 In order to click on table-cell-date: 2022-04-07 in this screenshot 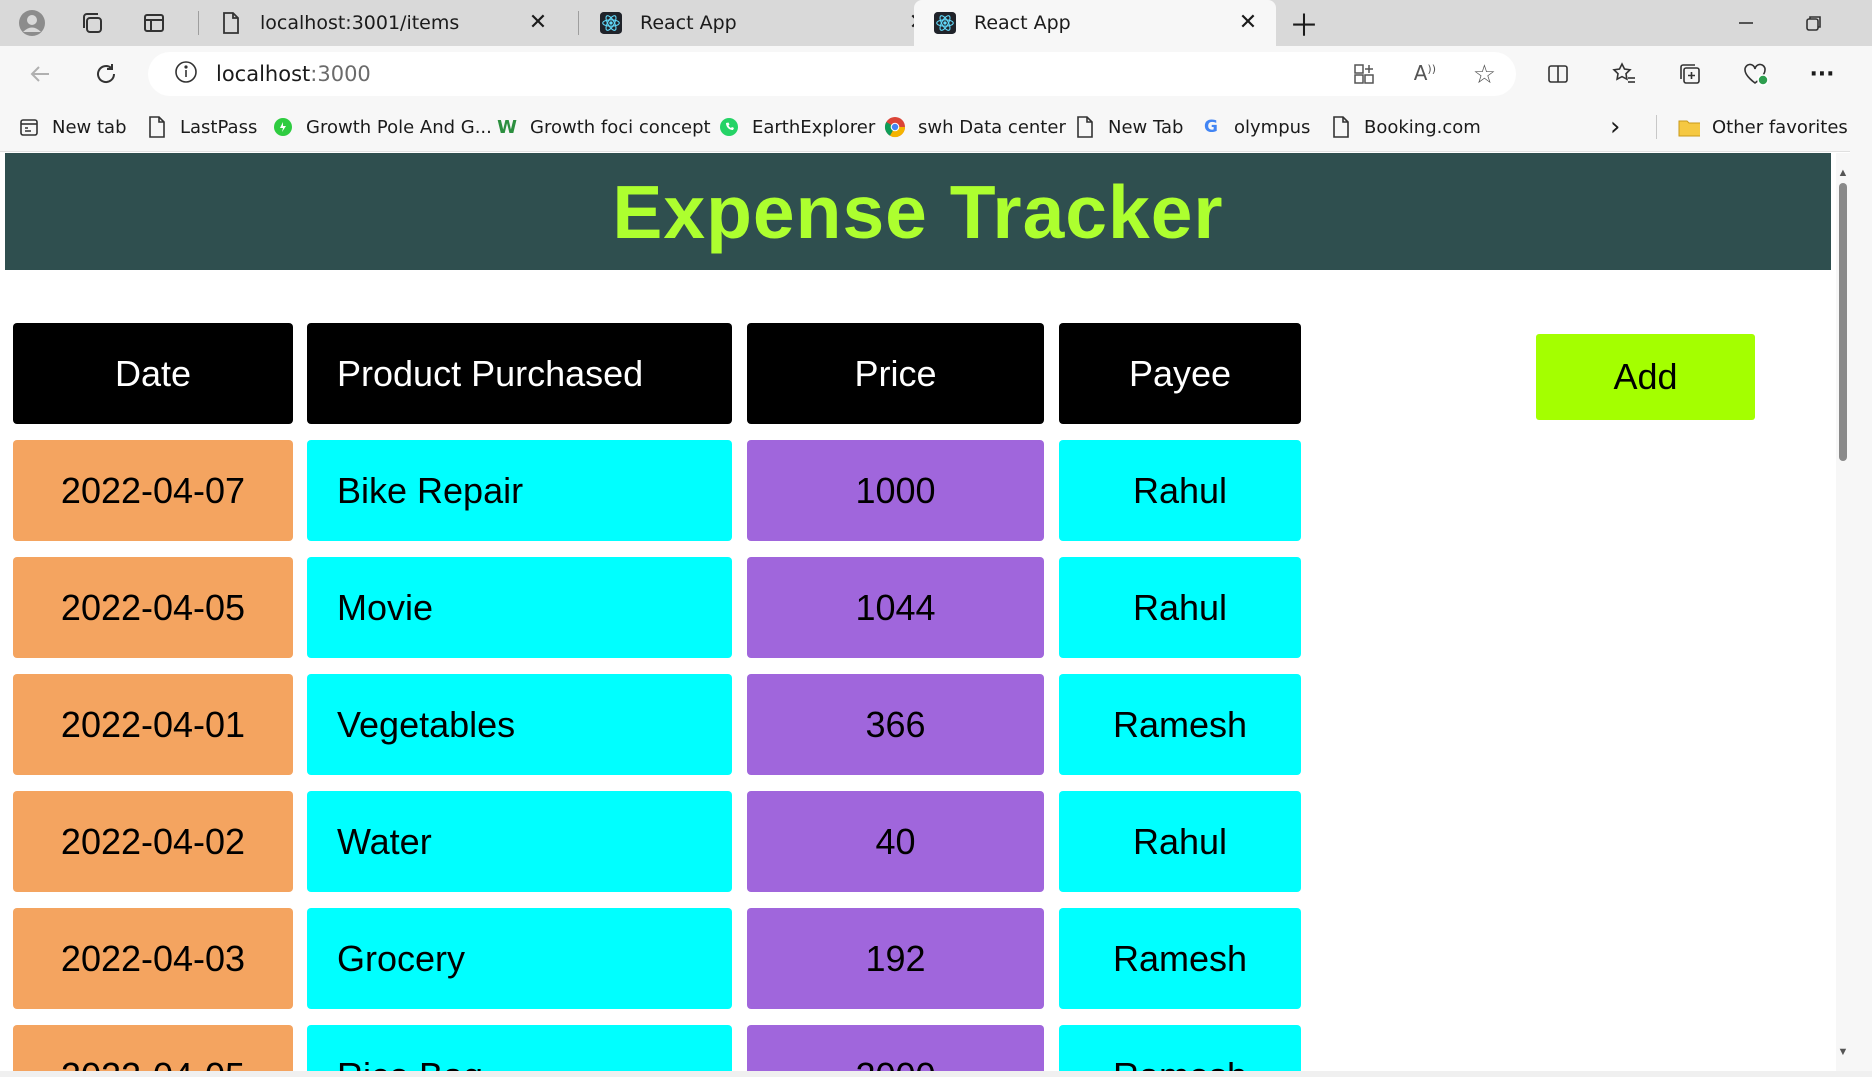, I will do `click(153, 490)`.